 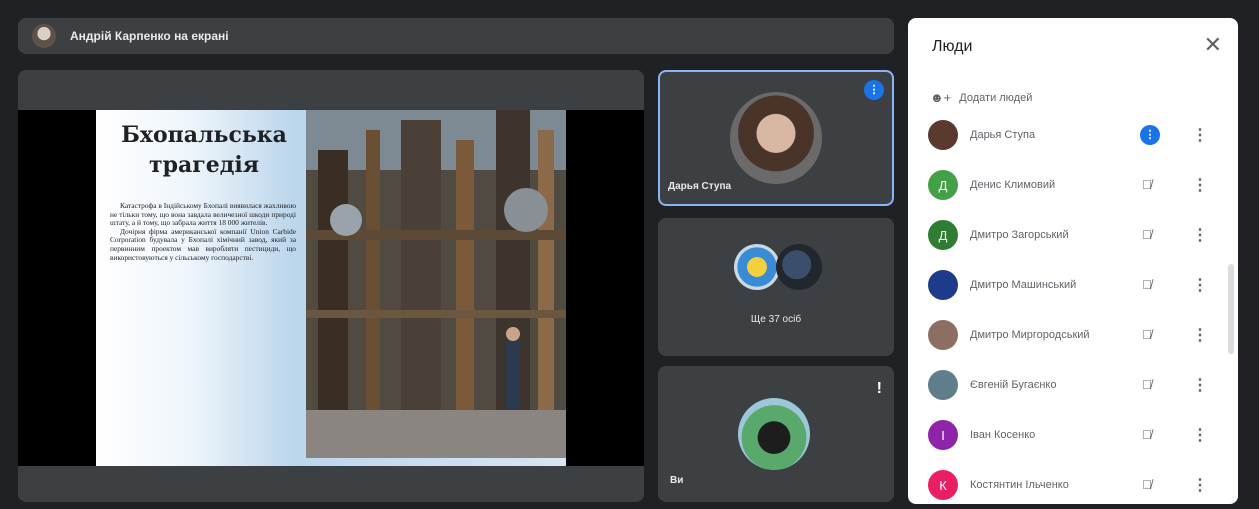 I want to click on participant-name: Дарья Ступа, so click(x=1003, y=135).